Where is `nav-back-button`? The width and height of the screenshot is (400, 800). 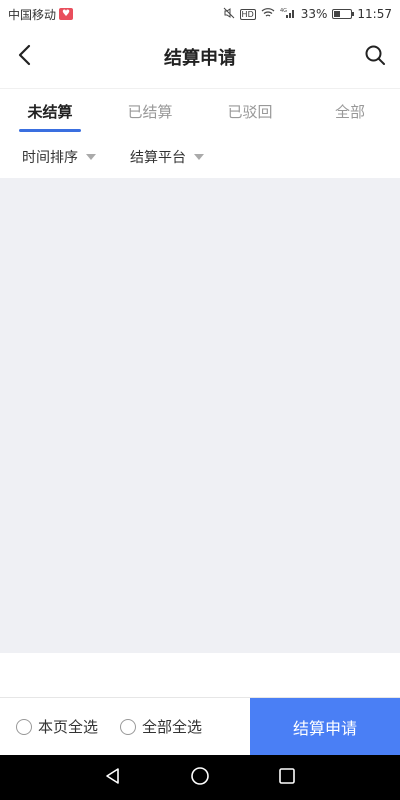
nav-back-button is located at coordinates (113, 778).